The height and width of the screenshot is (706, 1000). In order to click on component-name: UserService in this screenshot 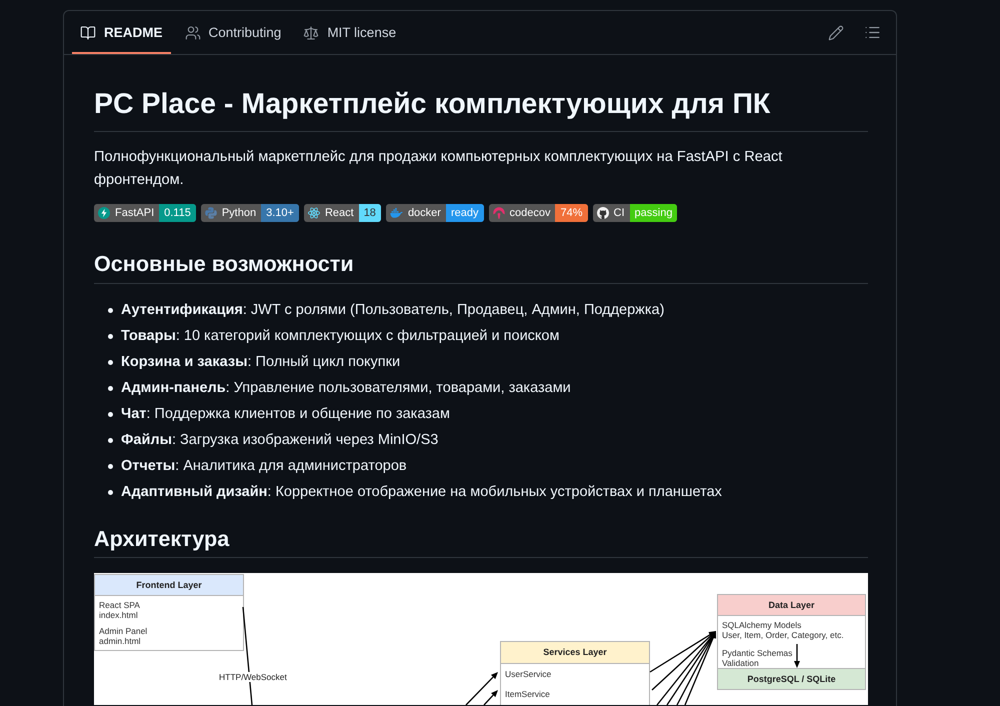, I will do `click(528, 674)`.